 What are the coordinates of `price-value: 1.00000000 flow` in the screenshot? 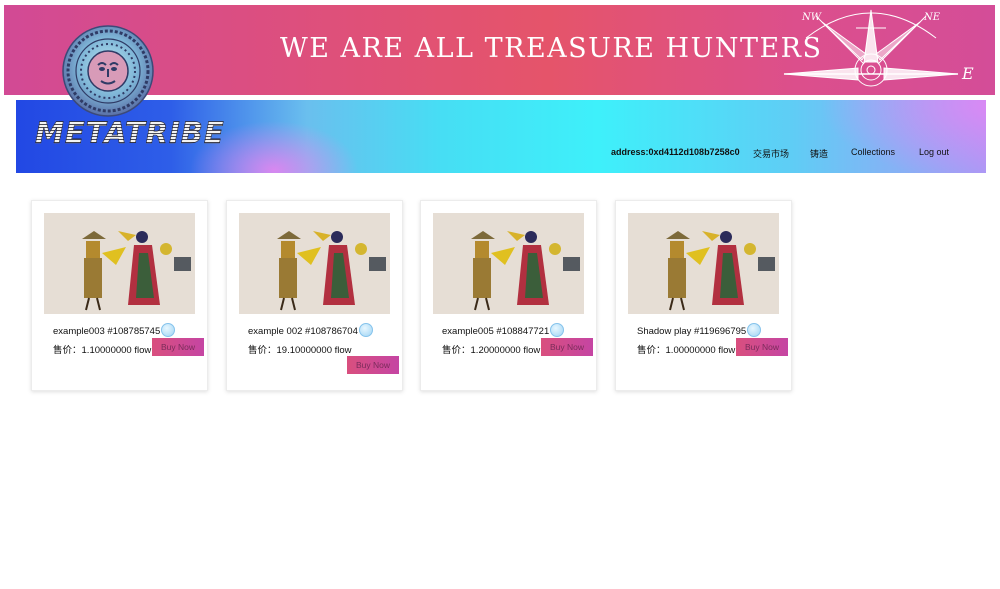 It's located at (700, 350).